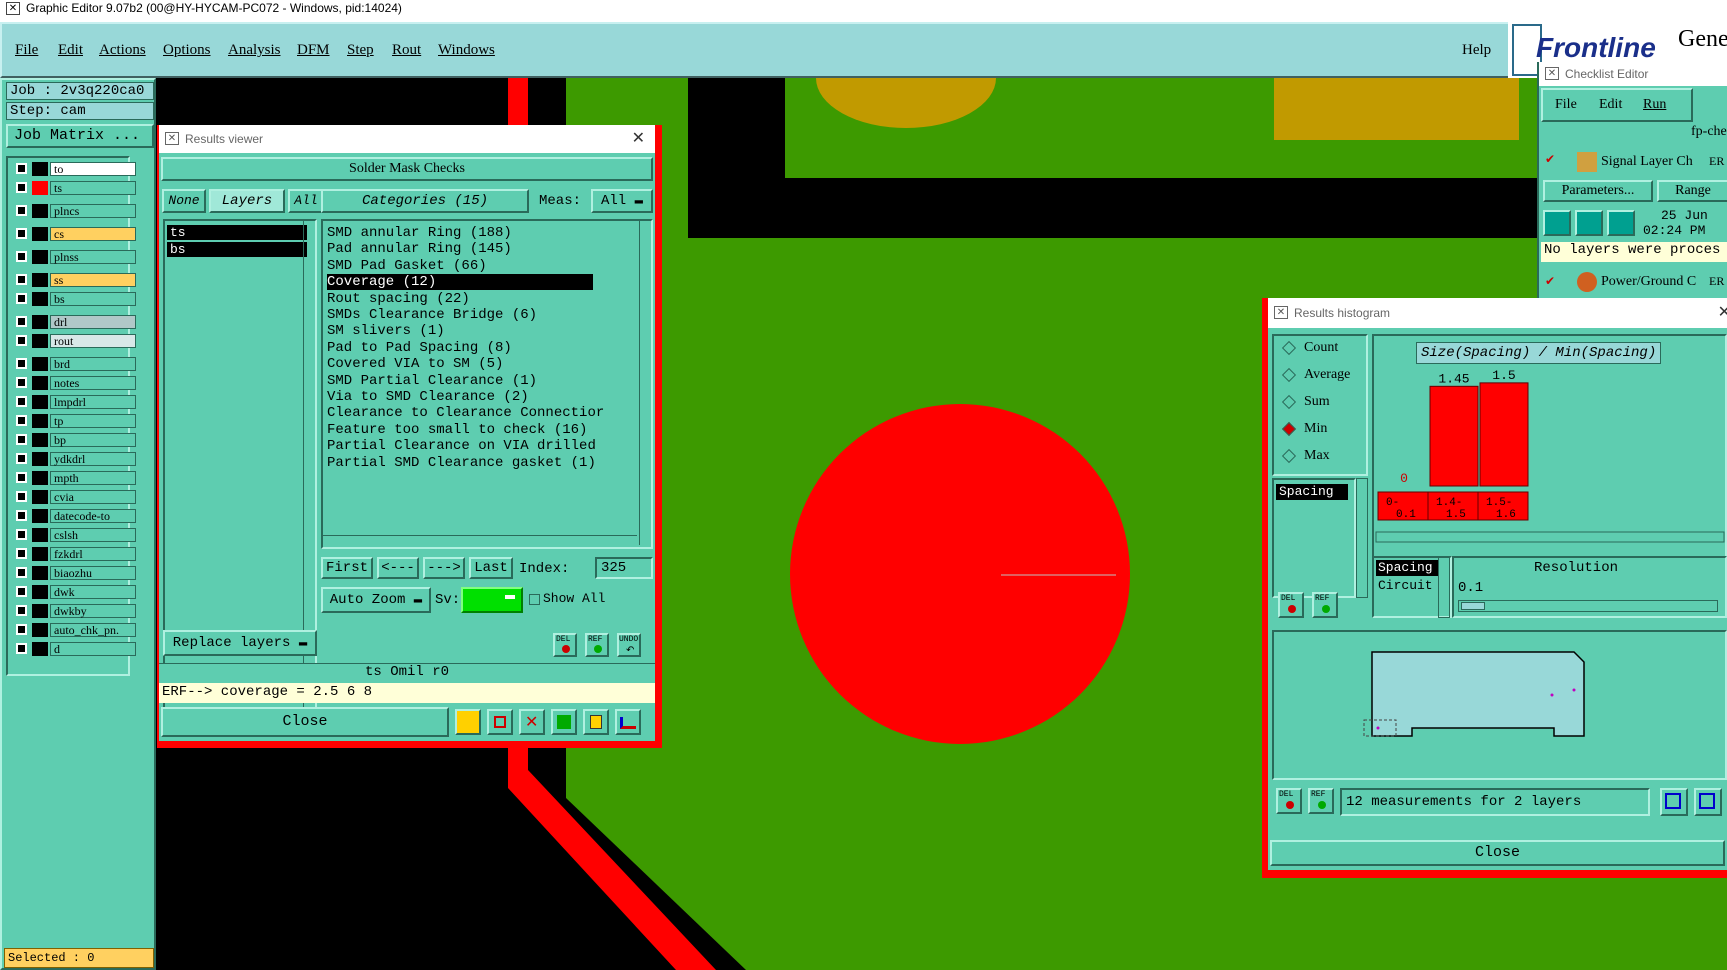  Describe the element at coordinates (93, 402) in the screenshot. I see `layer-name: lmpdrl` at that location.